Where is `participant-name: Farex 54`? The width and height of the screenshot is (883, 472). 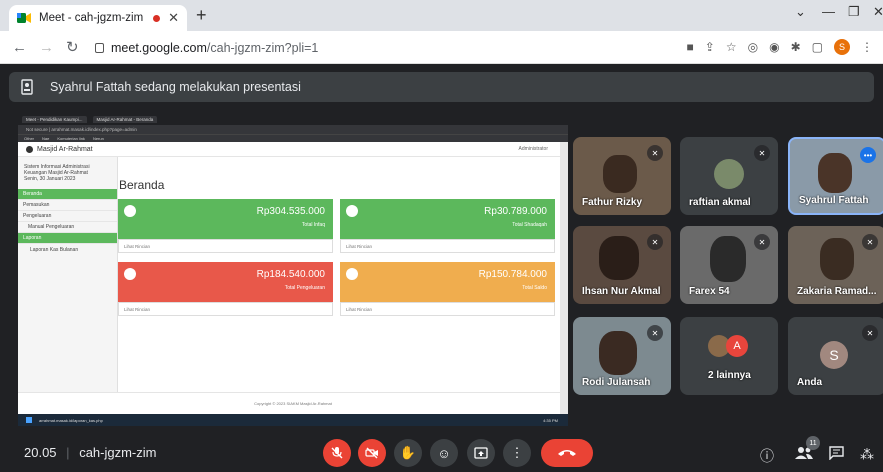 participant-name: Farex 54 is located at coordinates (709, 291).